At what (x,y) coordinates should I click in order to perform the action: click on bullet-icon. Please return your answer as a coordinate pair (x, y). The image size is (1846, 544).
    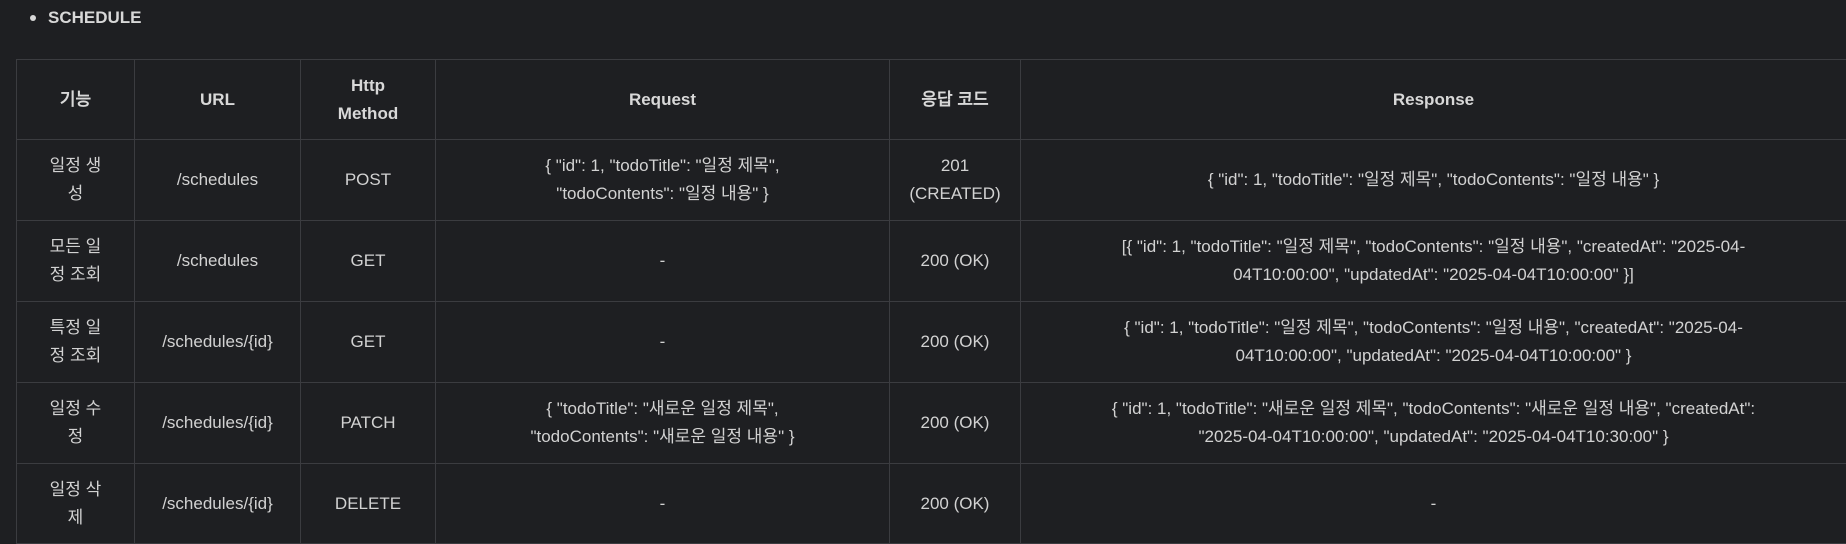
    Looking at the image, I should click on (33, 18).